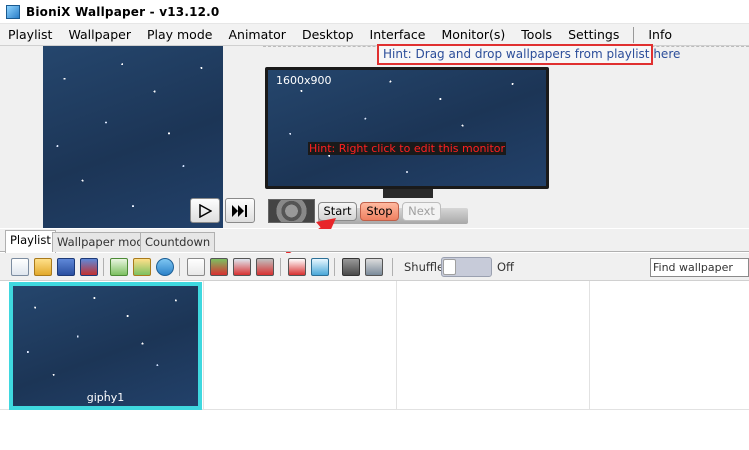 This screenshot has height=450, width=749. Describe the element at coordinates (142, 267) in the screenshot. I see `add-folder-icon` at that location.